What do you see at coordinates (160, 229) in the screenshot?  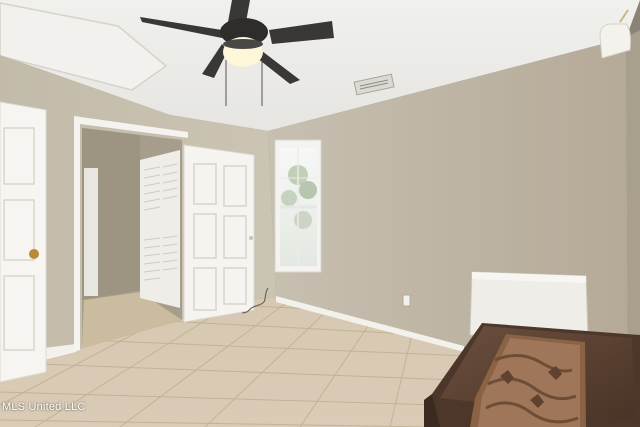 I see `louvered-closet-door` at bounding box center [160, 229].